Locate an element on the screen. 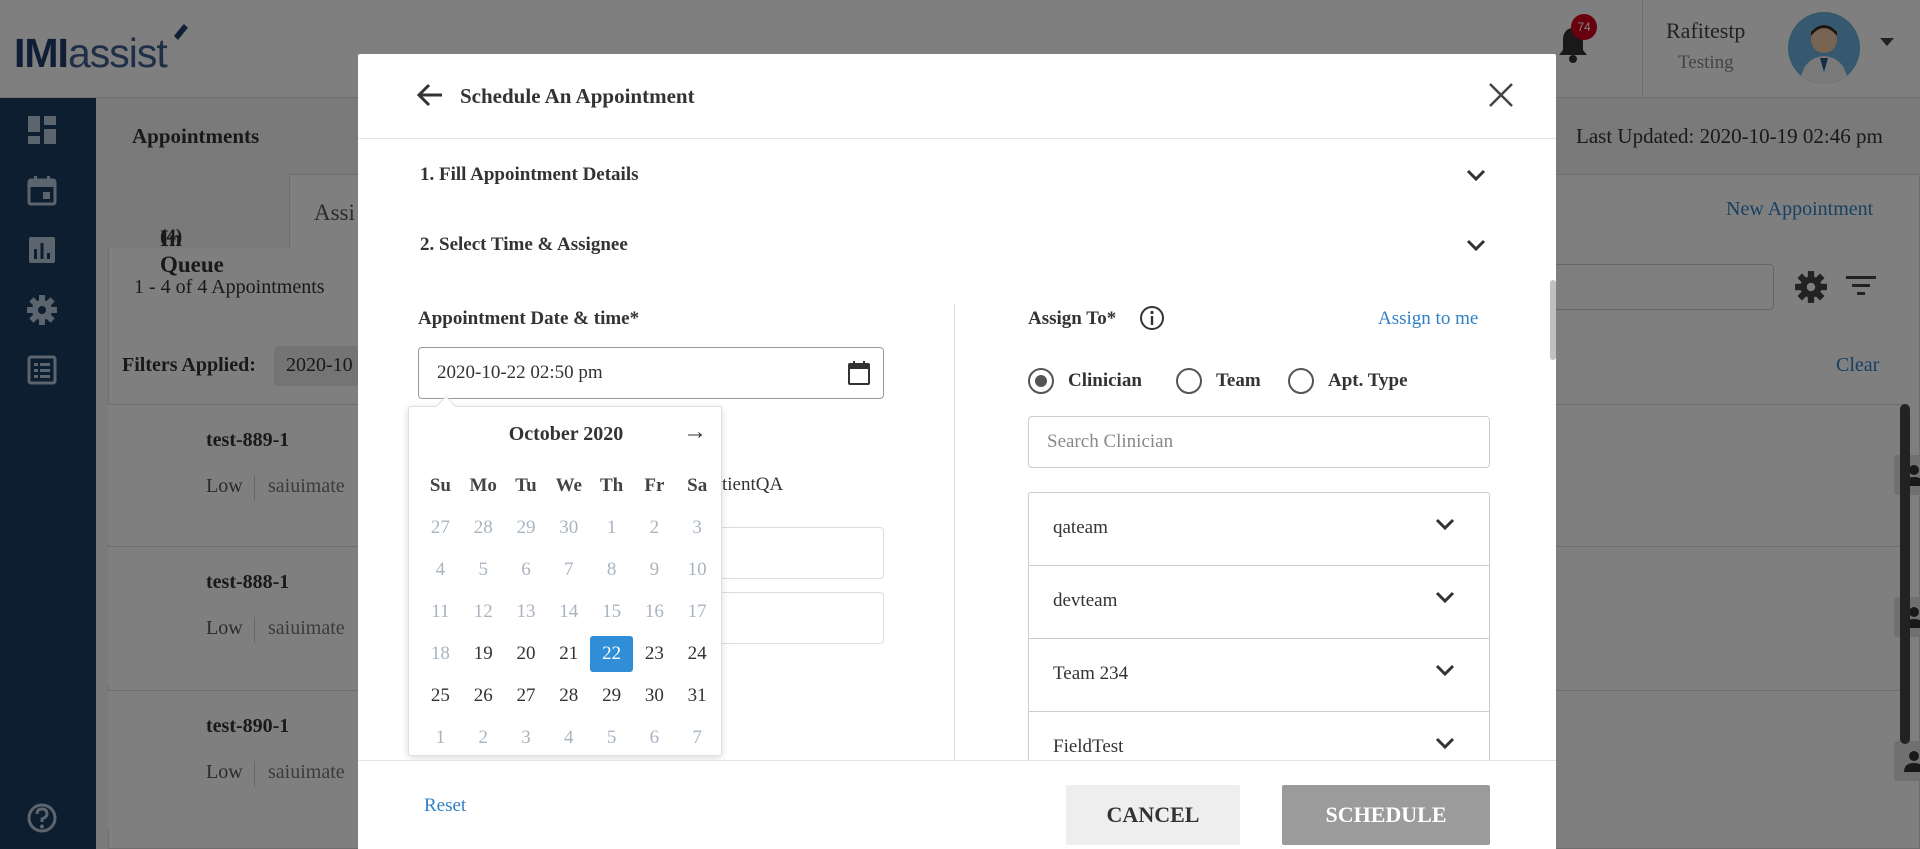  weekday-label: Mo is located at coordinates (483, 485).